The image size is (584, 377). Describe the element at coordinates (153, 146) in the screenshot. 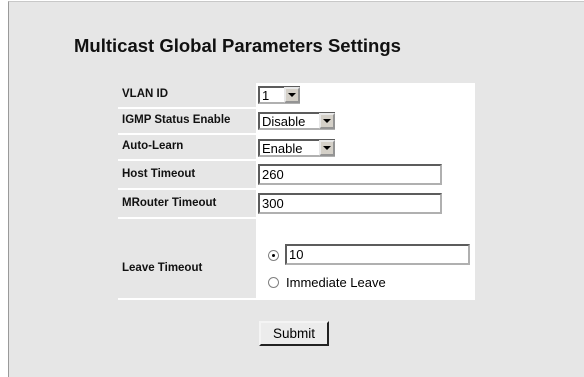

I see `auto-learn-label: Auto-Learn` at that location.